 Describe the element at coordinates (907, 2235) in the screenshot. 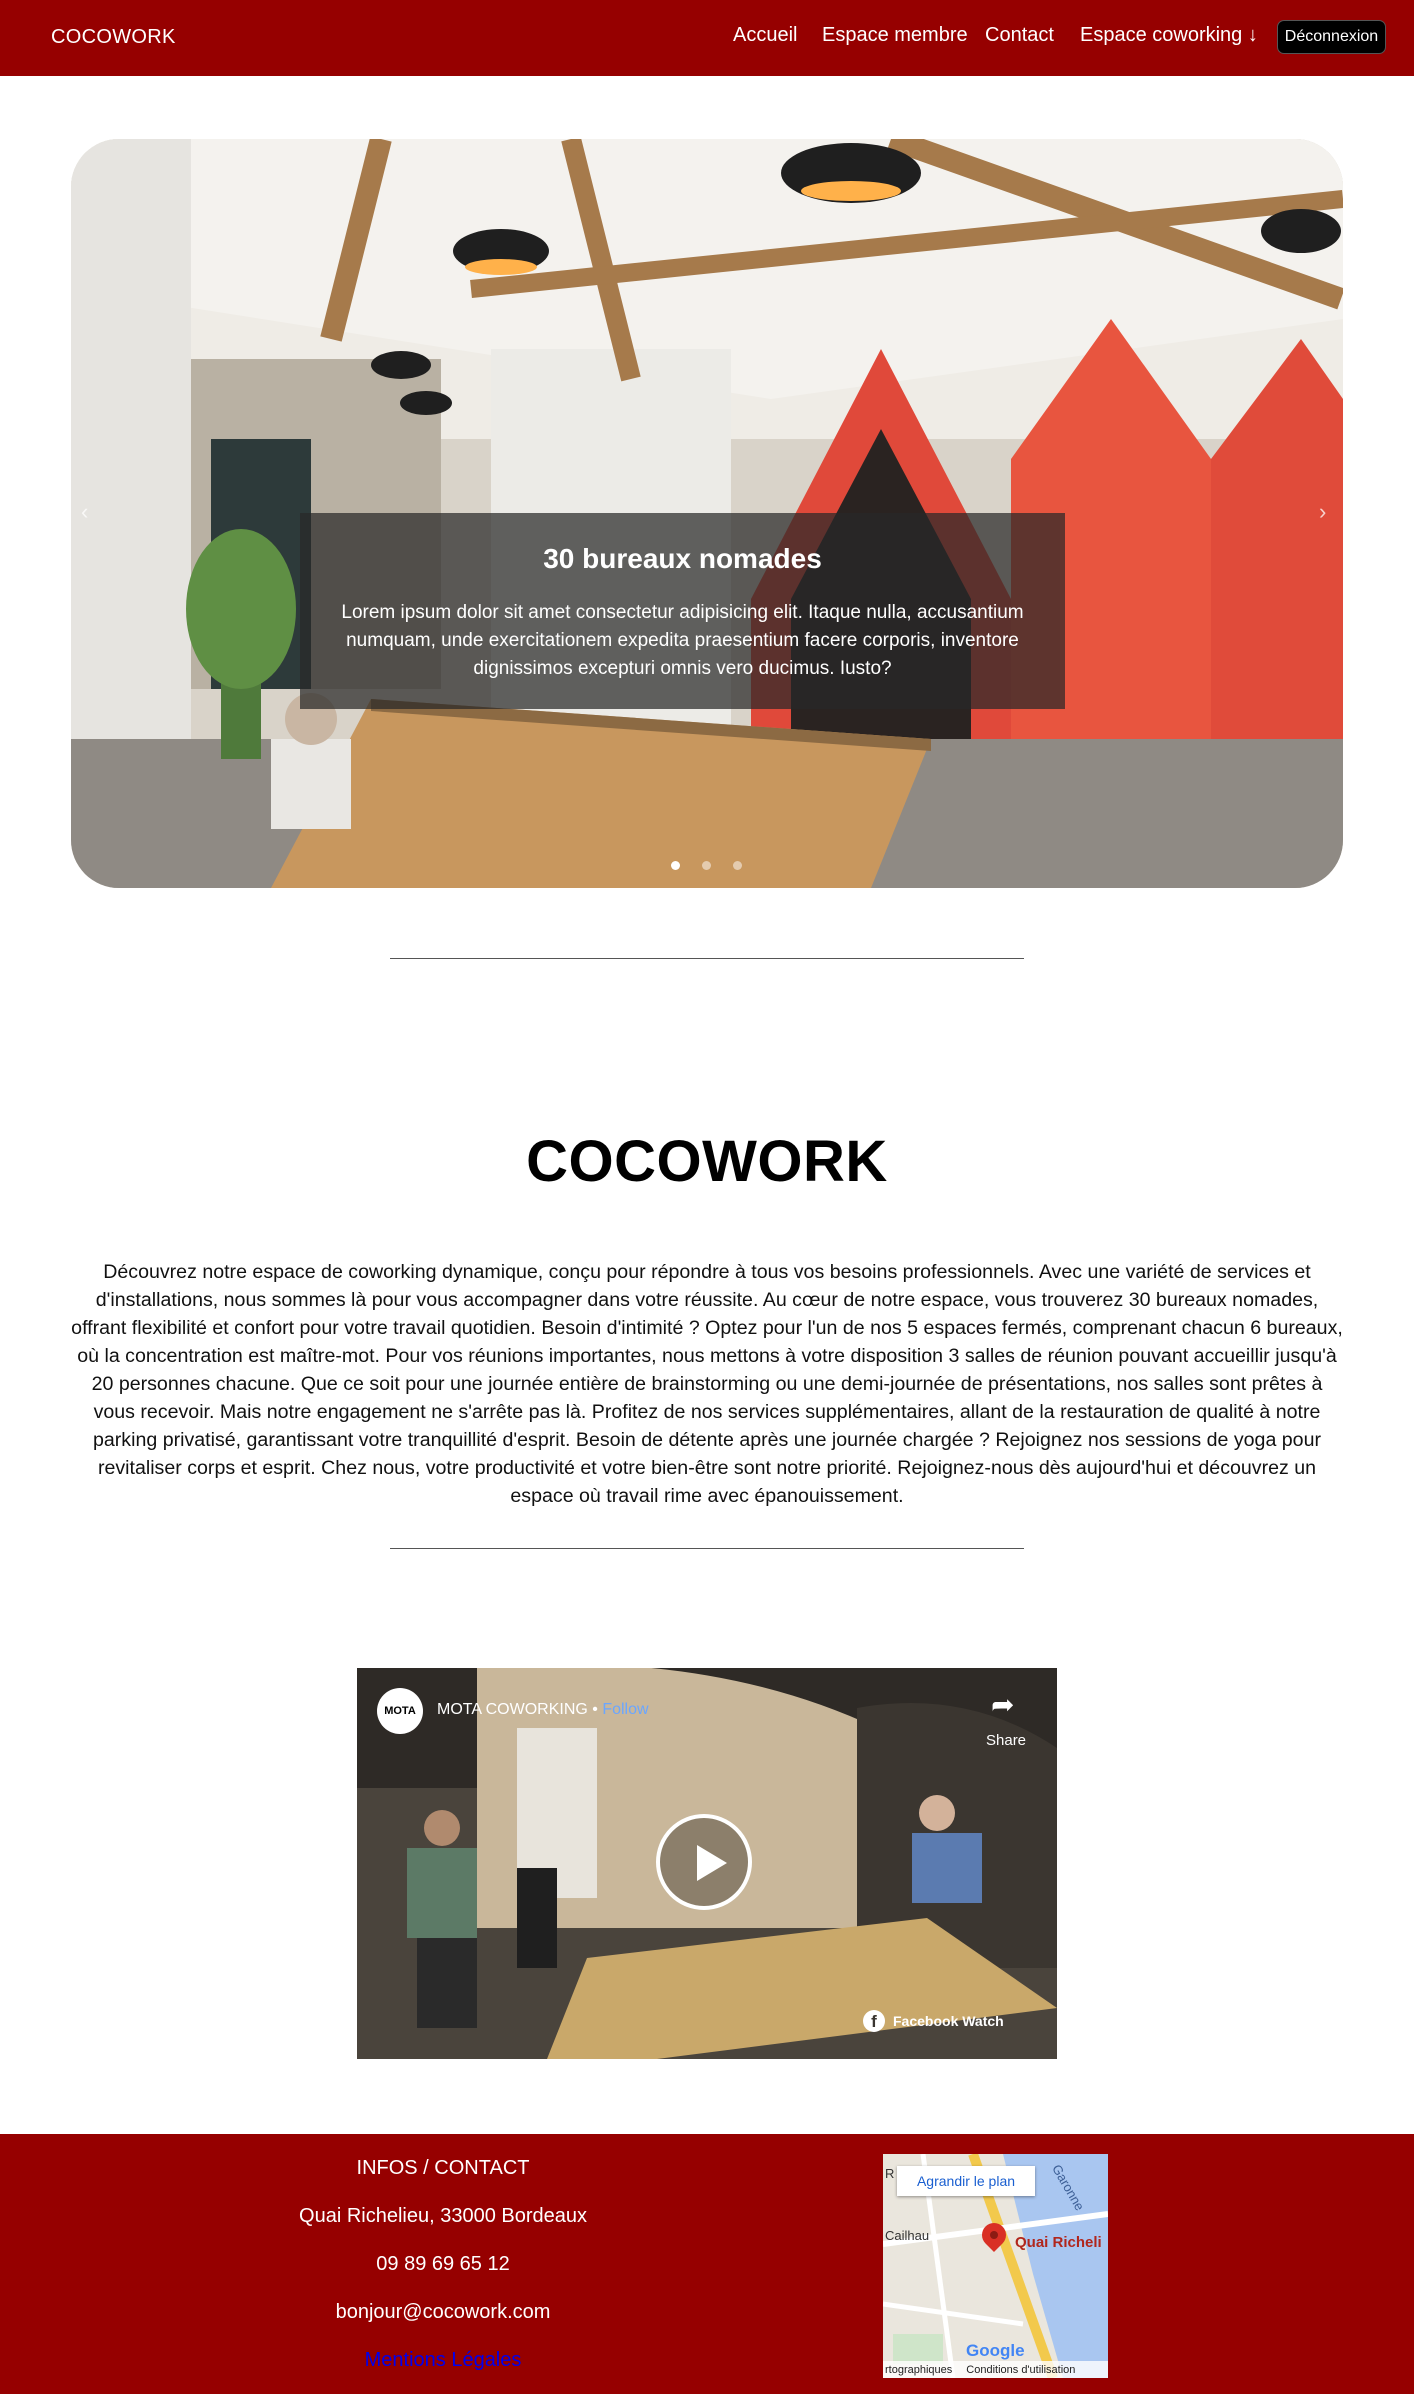

I see `map-label-cailhau: Cailhau` at that location.